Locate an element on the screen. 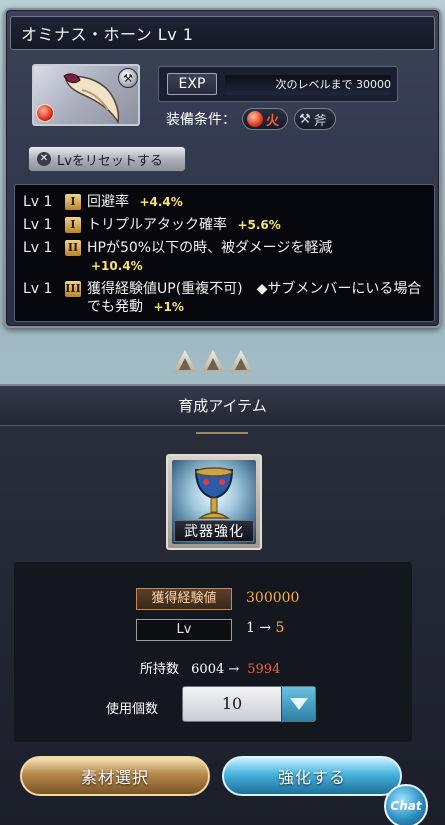 This screenshot has height=825, width=445. weapon-title: オミナス・ホーン Lv 1 is located at coordinates (222, 33).